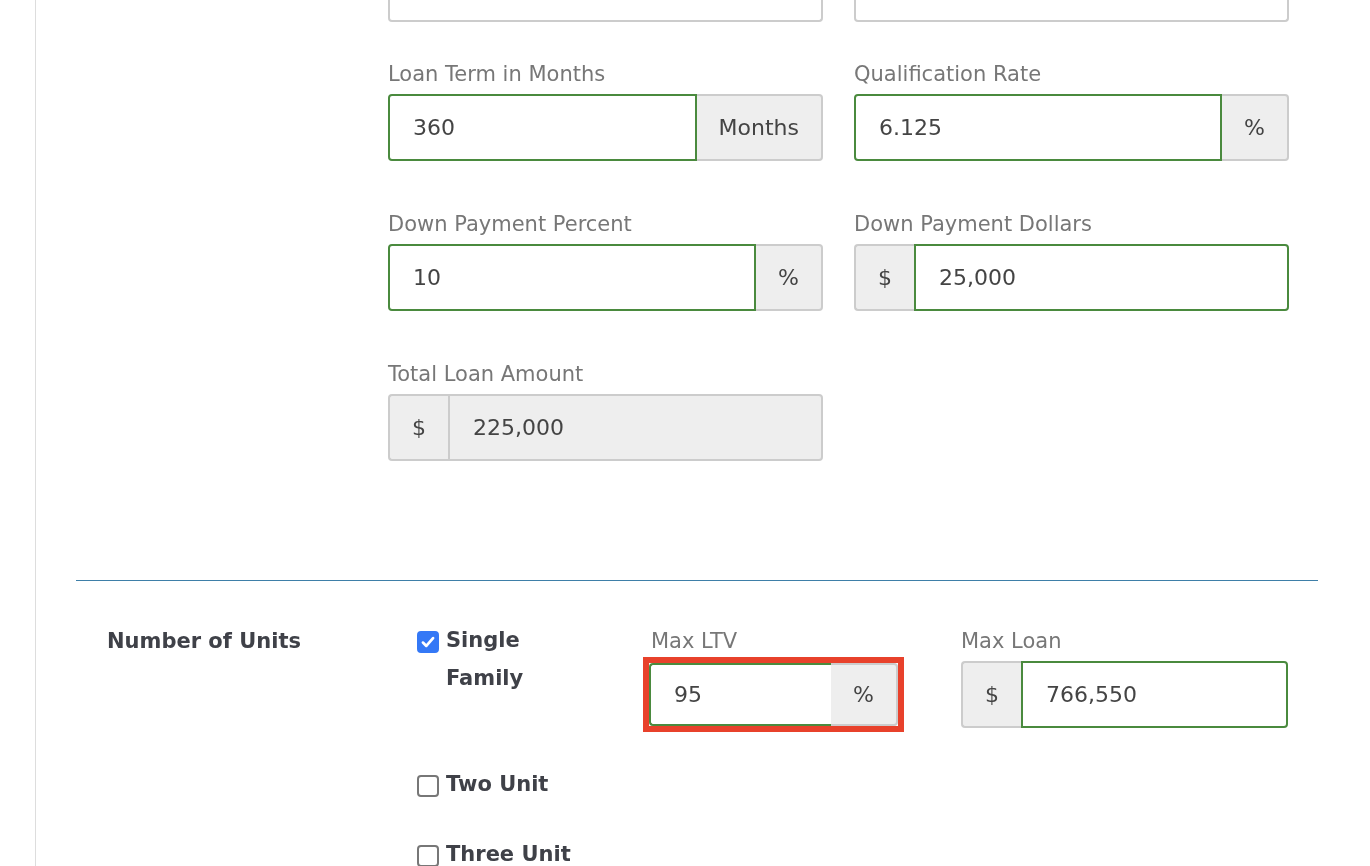 The image size is (1370, 866). What do you see at coordinates (521, 850) in the screenshot?
I see `checkbox-label: Three Unit` at bounding box center [521, 850].